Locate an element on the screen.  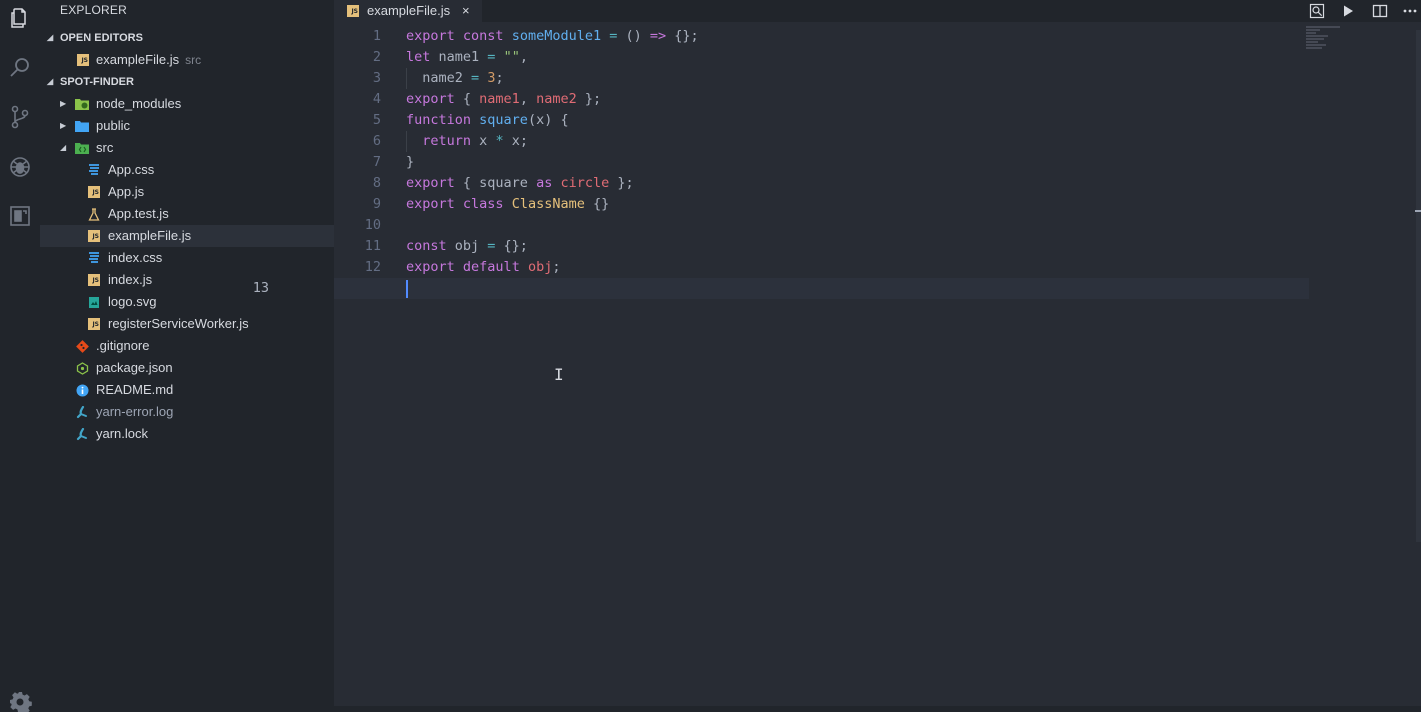
code-line-current: 13 is located at coordinates (781, 288).